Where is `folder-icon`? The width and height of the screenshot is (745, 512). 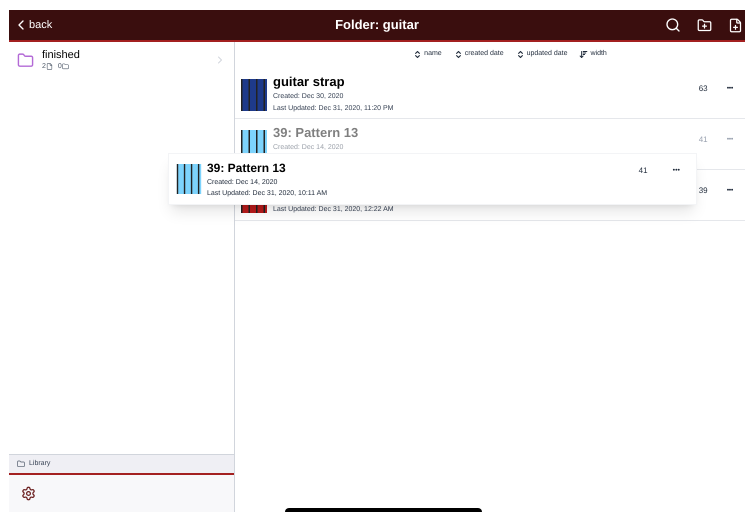 folder-icon is located at coordinates (25, 60).